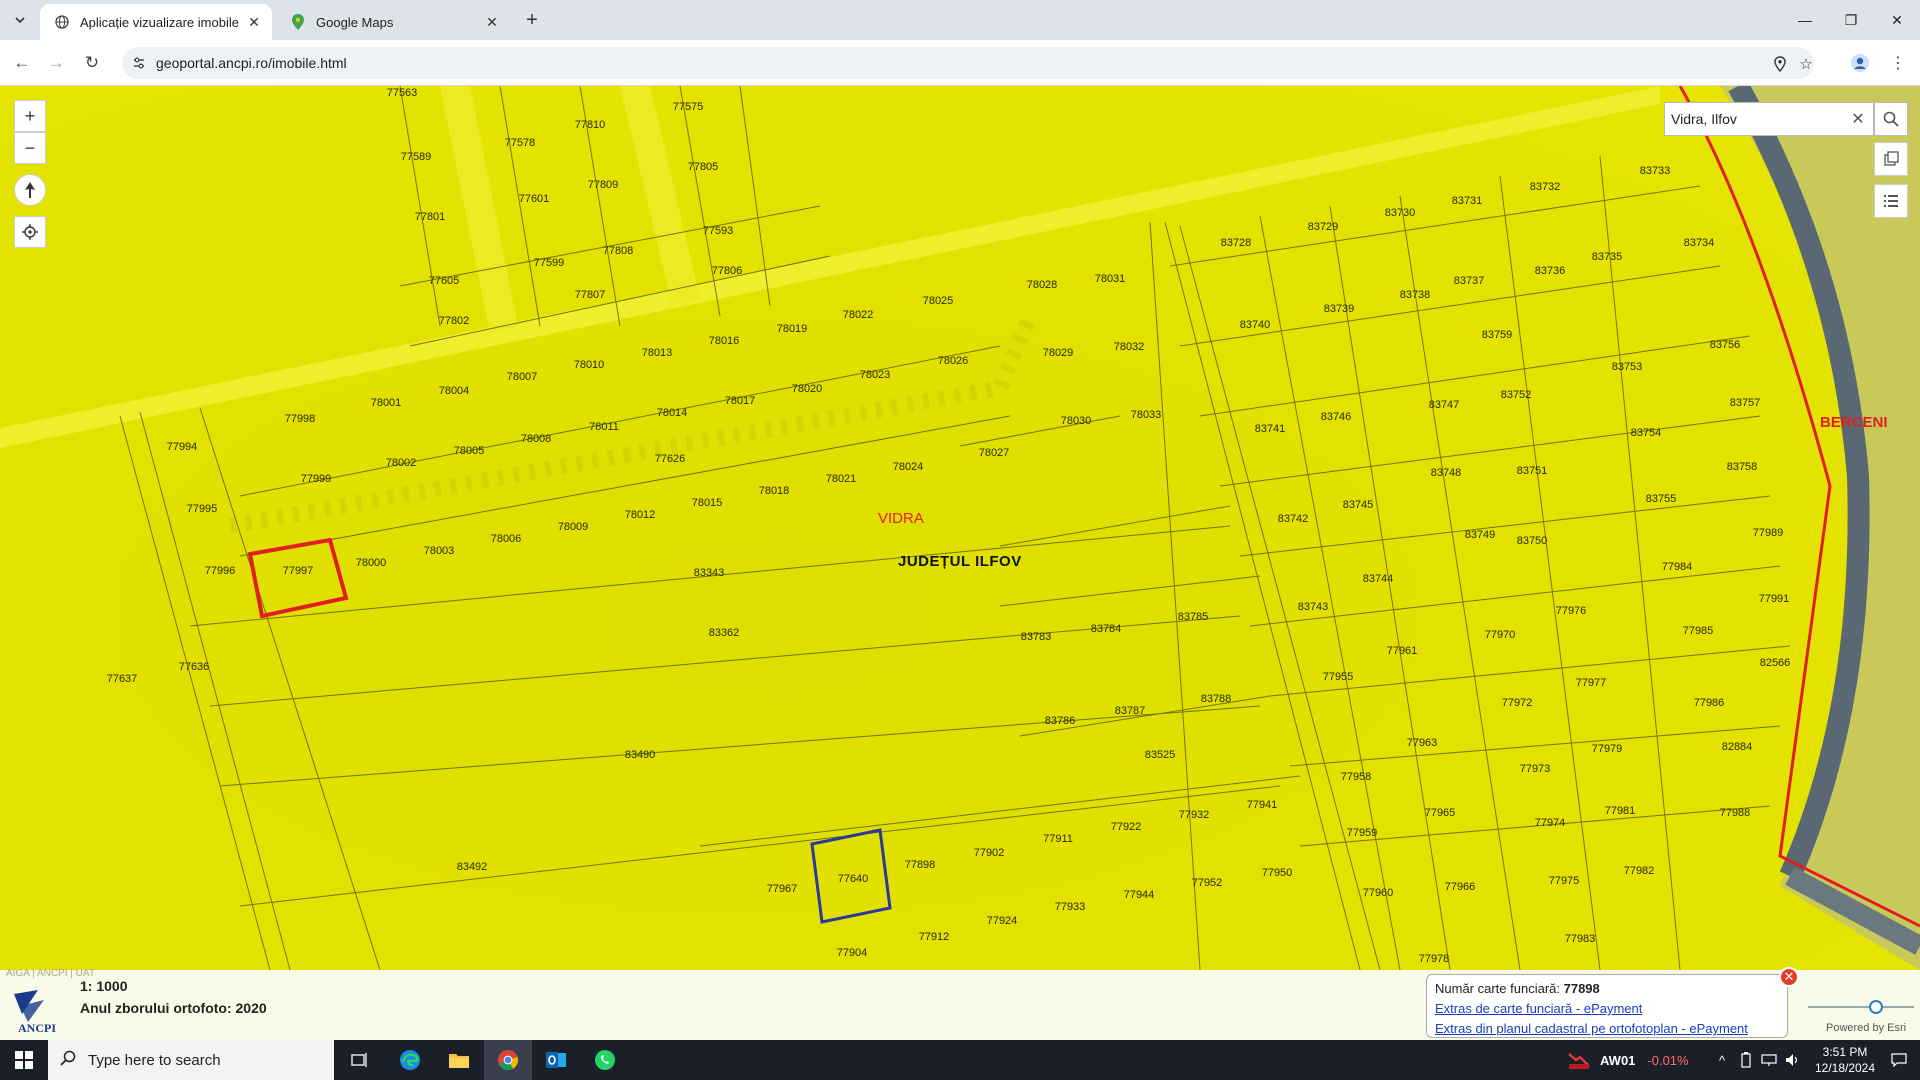  I want to click on parcel-number-78023: 78023, so click(875, 375).